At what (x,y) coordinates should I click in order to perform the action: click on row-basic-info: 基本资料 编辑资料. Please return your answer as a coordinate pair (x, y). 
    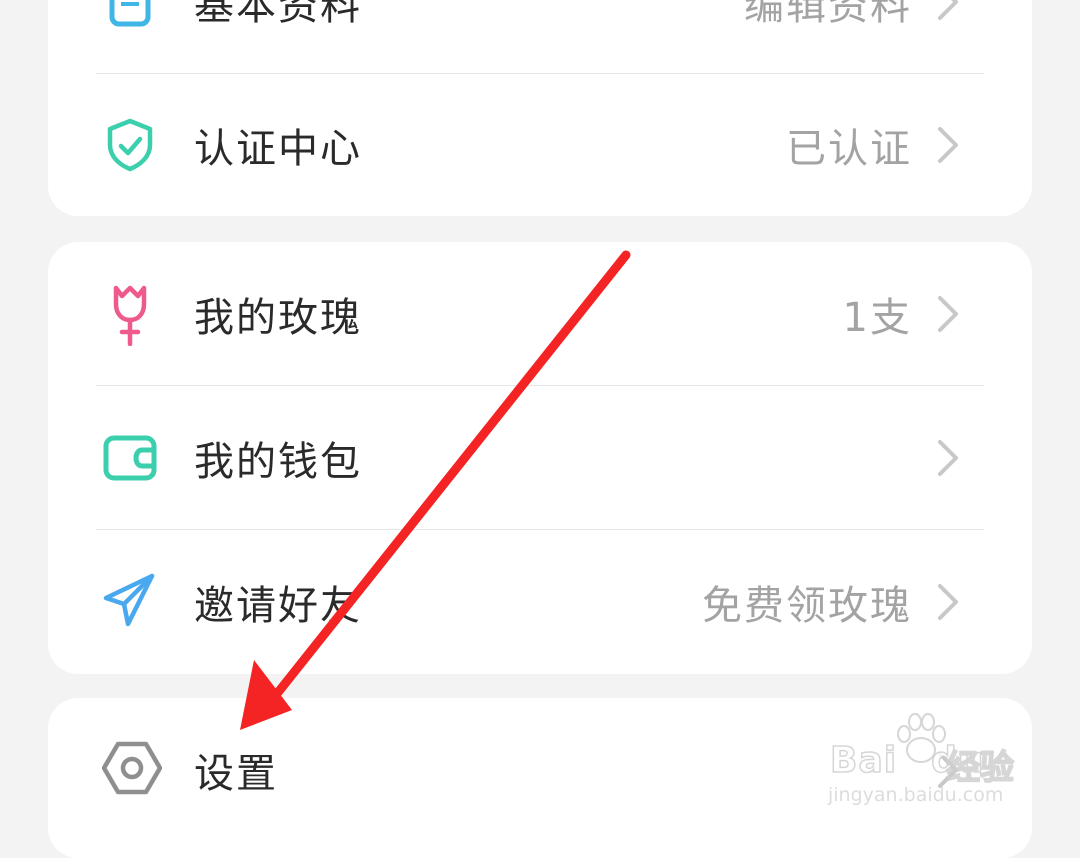
    Looking at the image, I should click on (540, 37).